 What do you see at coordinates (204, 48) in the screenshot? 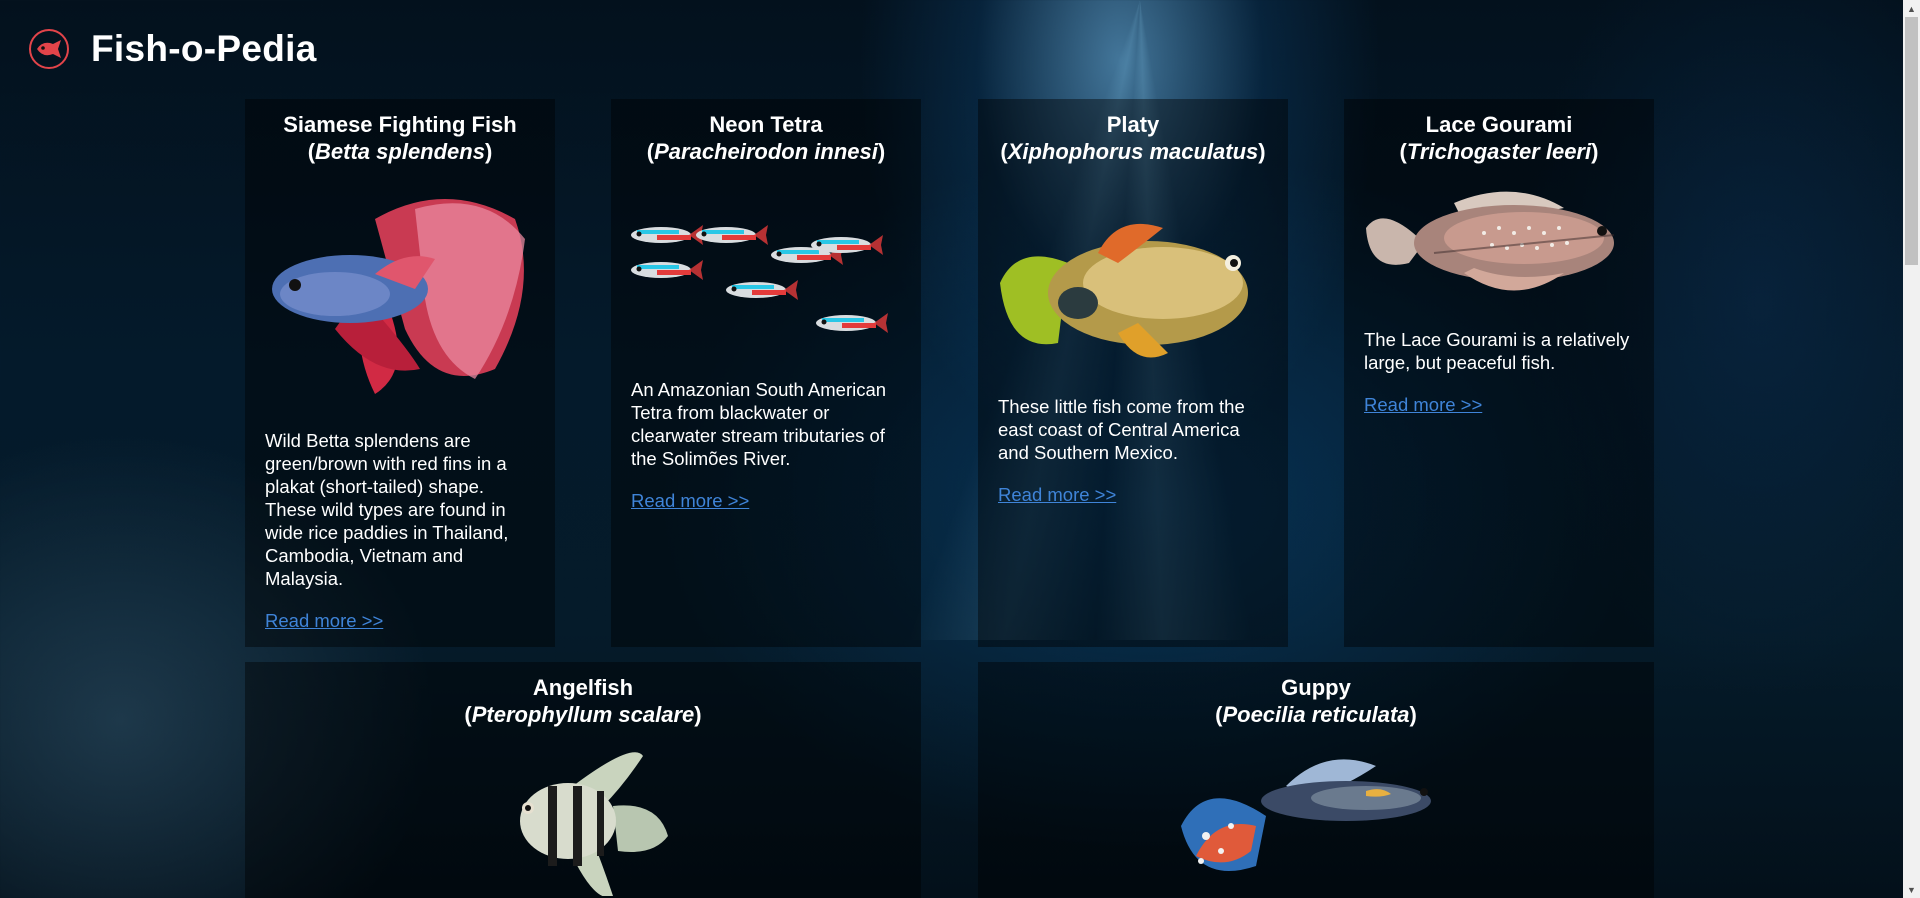
I see `site-title: Fish-o-Pedia` at bounding box center [204, 48].